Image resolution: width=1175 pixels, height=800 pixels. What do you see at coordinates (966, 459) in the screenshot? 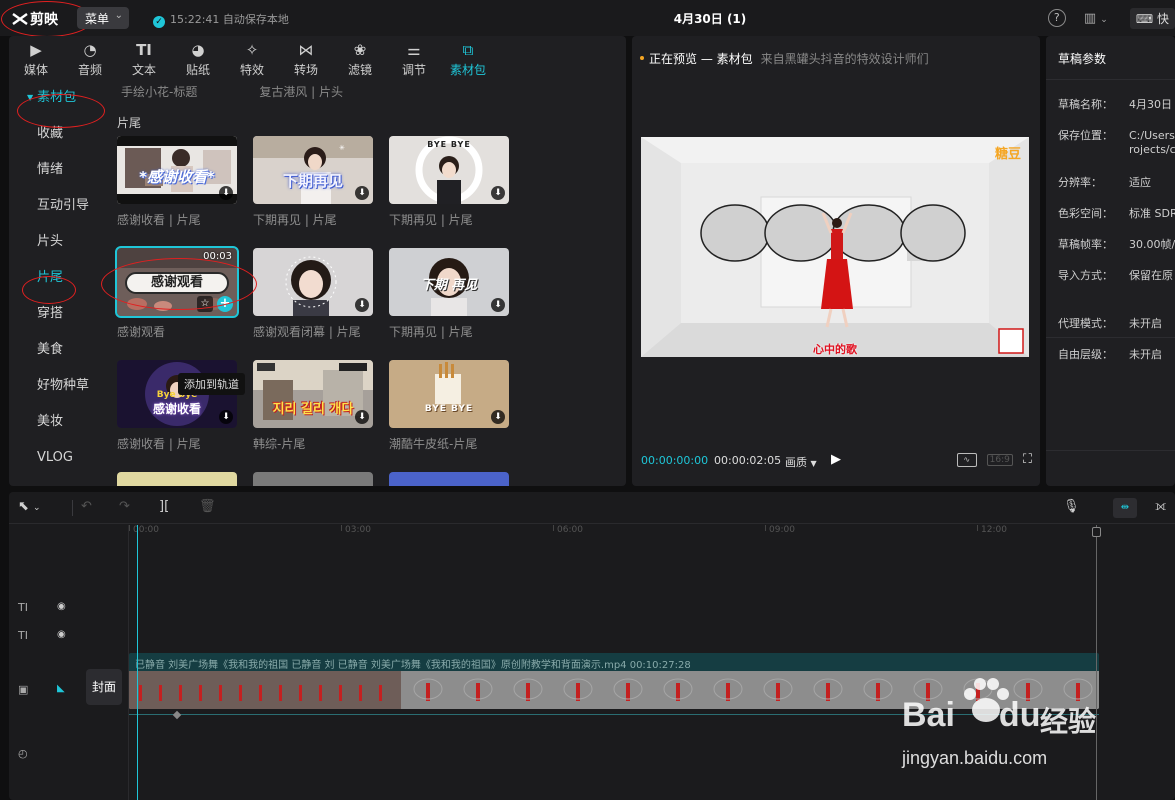
I see `waveform-icon: ∿` at bounding box center [966, 459].